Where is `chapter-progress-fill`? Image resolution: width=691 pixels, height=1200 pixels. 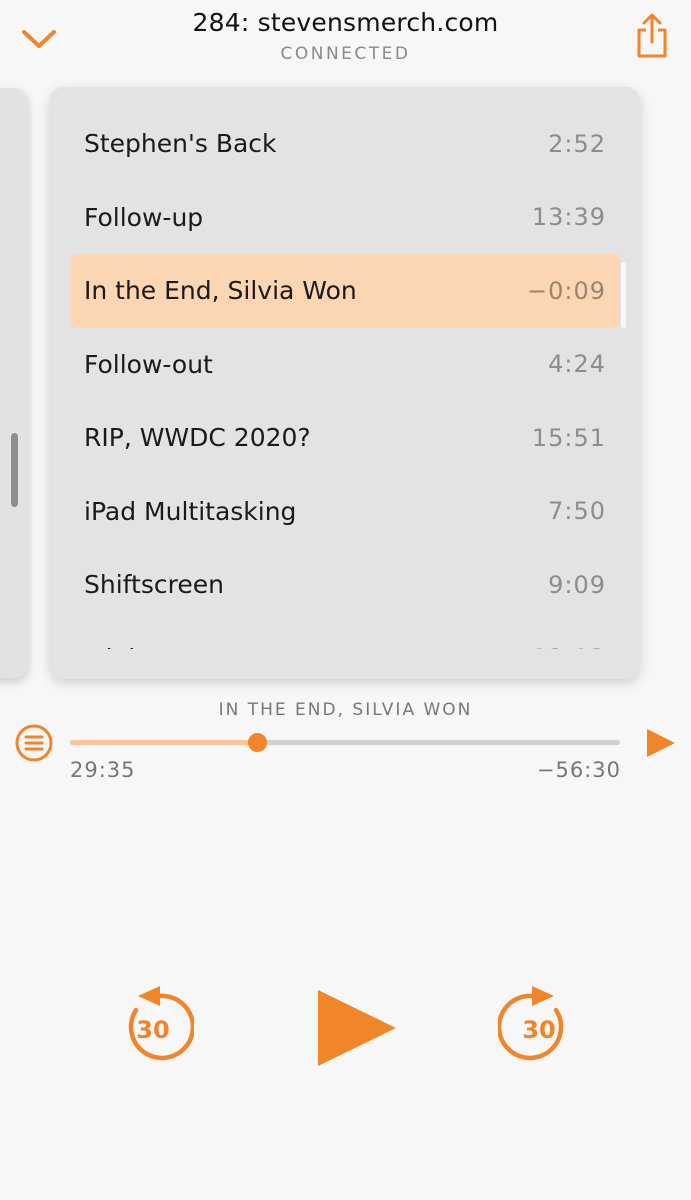 chapter-progress-fill is located at coordinates (163, 742).